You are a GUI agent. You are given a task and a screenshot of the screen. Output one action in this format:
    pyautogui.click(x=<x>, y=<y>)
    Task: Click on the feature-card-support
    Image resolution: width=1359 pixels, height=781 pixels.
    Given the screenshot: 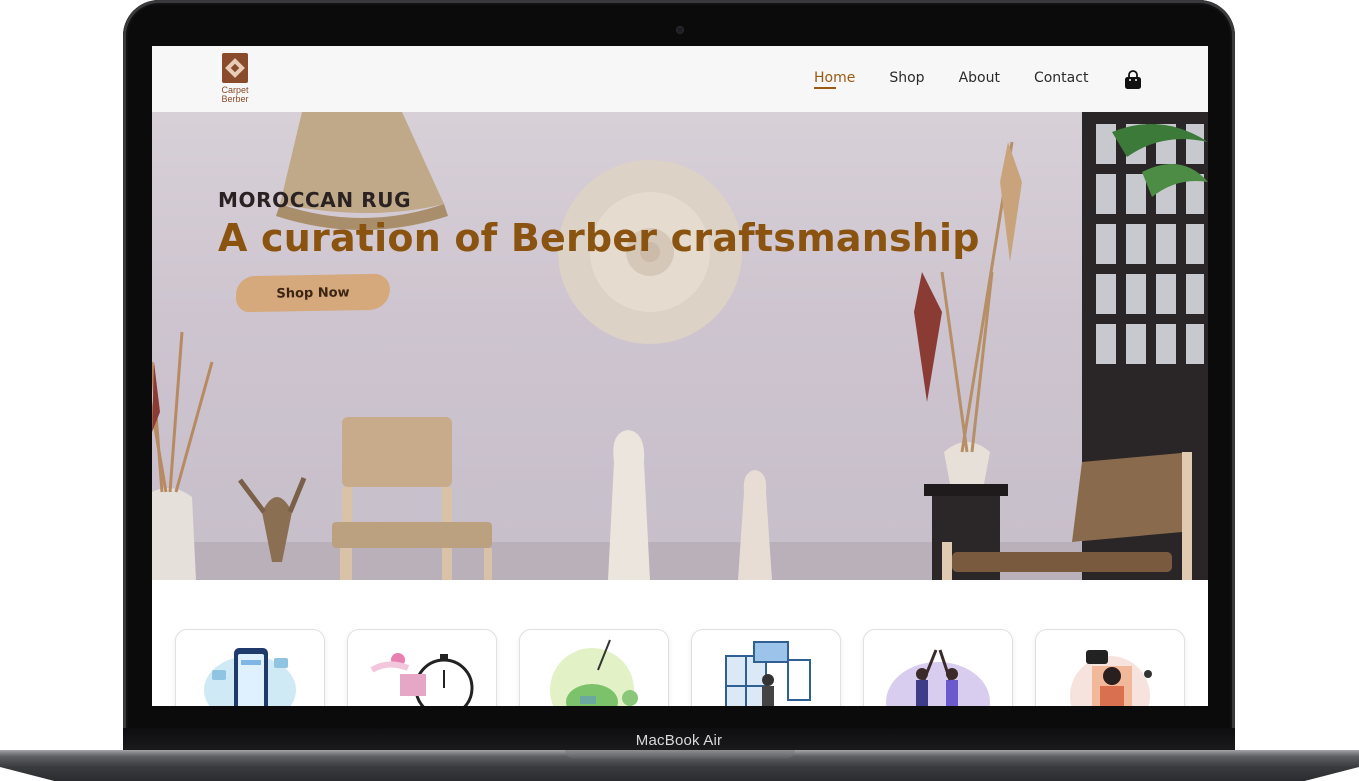 What is the action you would take?
    pyautogui.click(x=1110, y=667)
    